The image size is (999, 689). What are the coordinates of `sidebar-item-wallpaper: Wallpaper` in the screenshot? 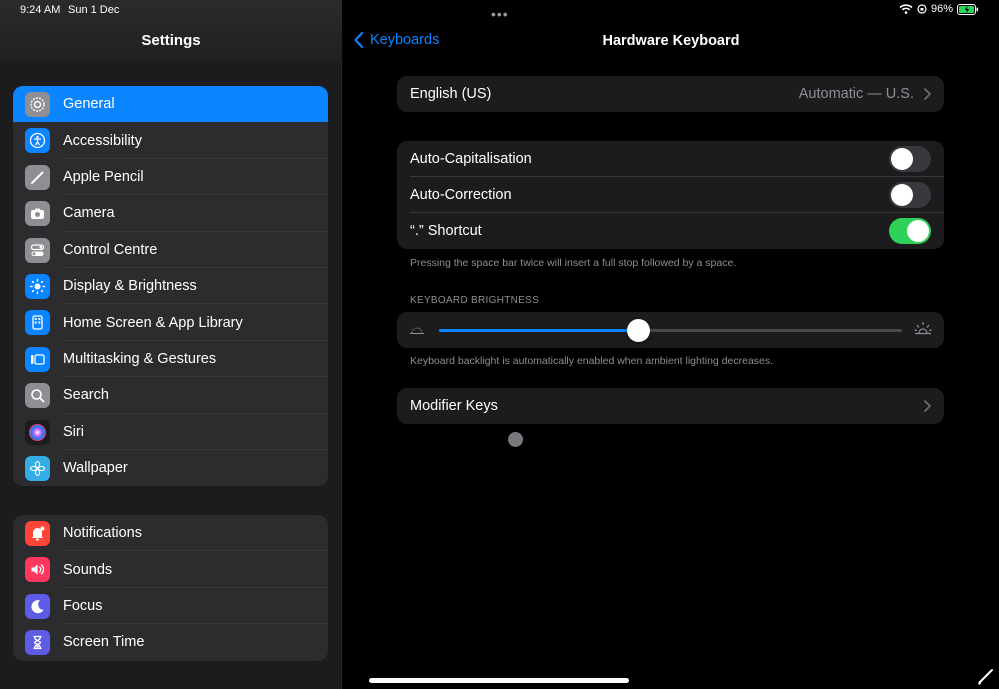 It's located at (170, 468).